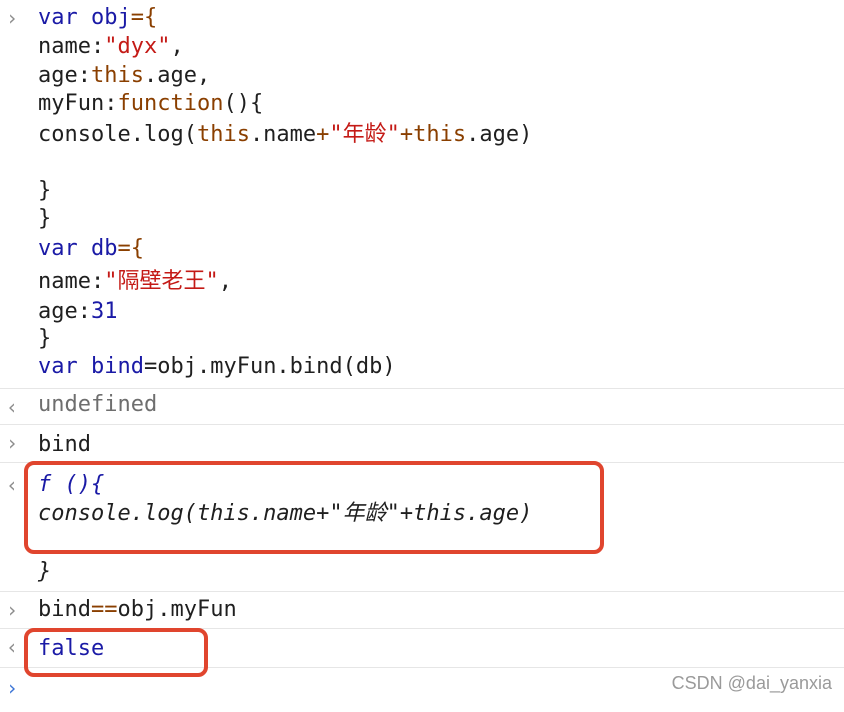 The height and width of the screenshot is (712, 844). What do you see at coordinates (177, 75) in the screenshot?
I see `property-access: .age,` at bounding box center [177, 75].